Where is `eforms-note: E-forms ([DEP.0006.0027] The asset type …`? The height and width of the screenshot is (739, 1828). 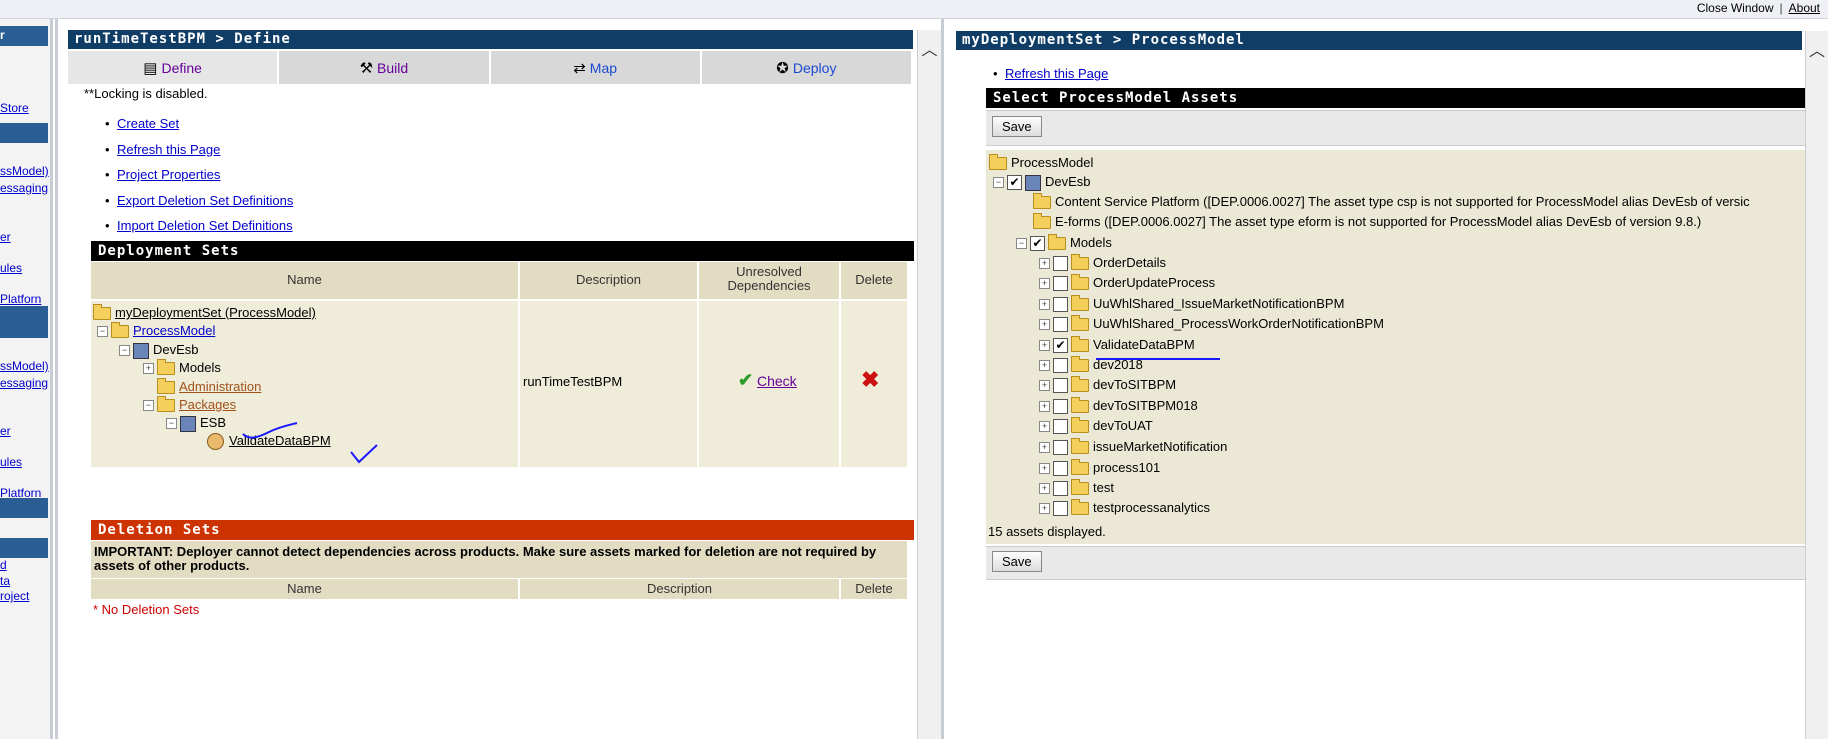
eforms-note: E-forms ([DEP.0006.0027] The asset type … is located at coordinates (1378, 221).